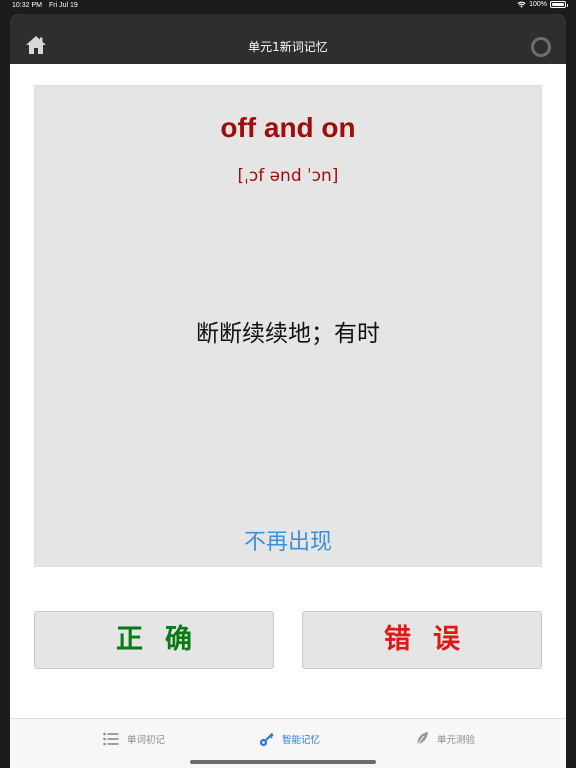  Describe the element at coordinates (421, 739) in the screenshot. I see `feather-icon` at that location.